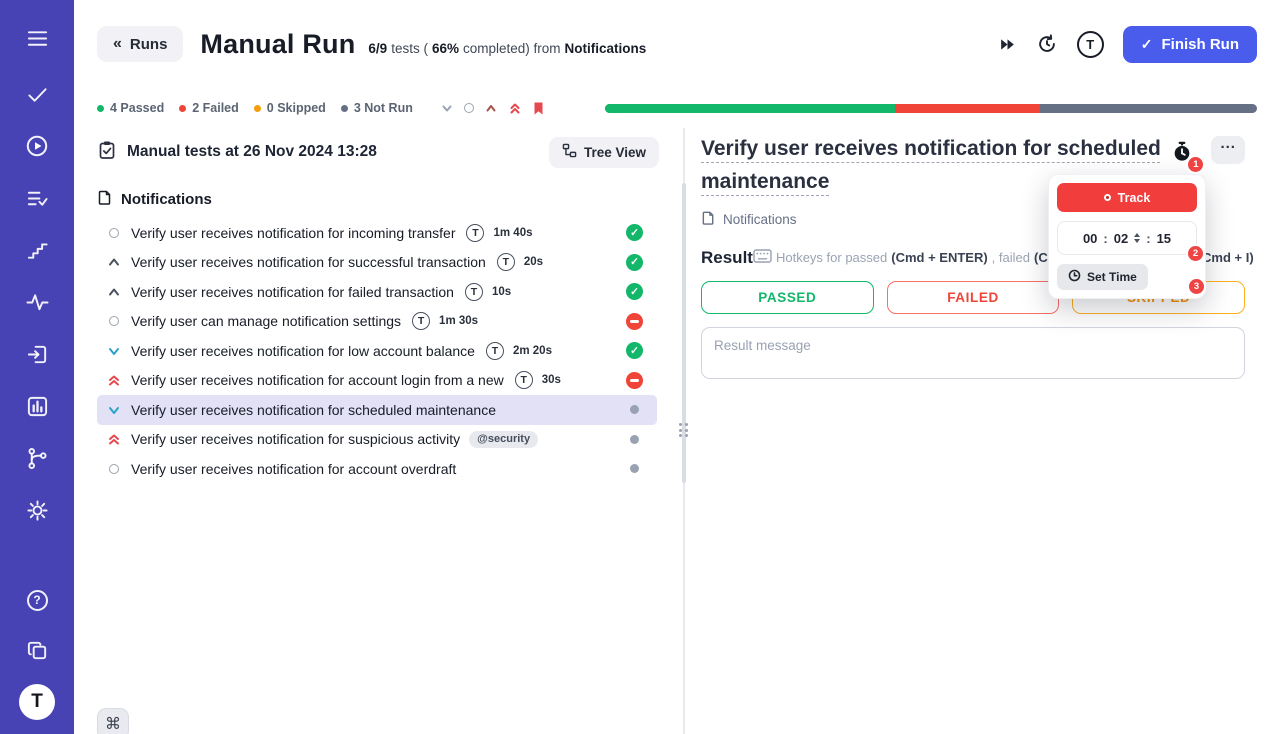  What do you see at coordinates (209, 108) in the screenshot?
I see `count-failed: 2 Failed` at bounding box center [209, 108].